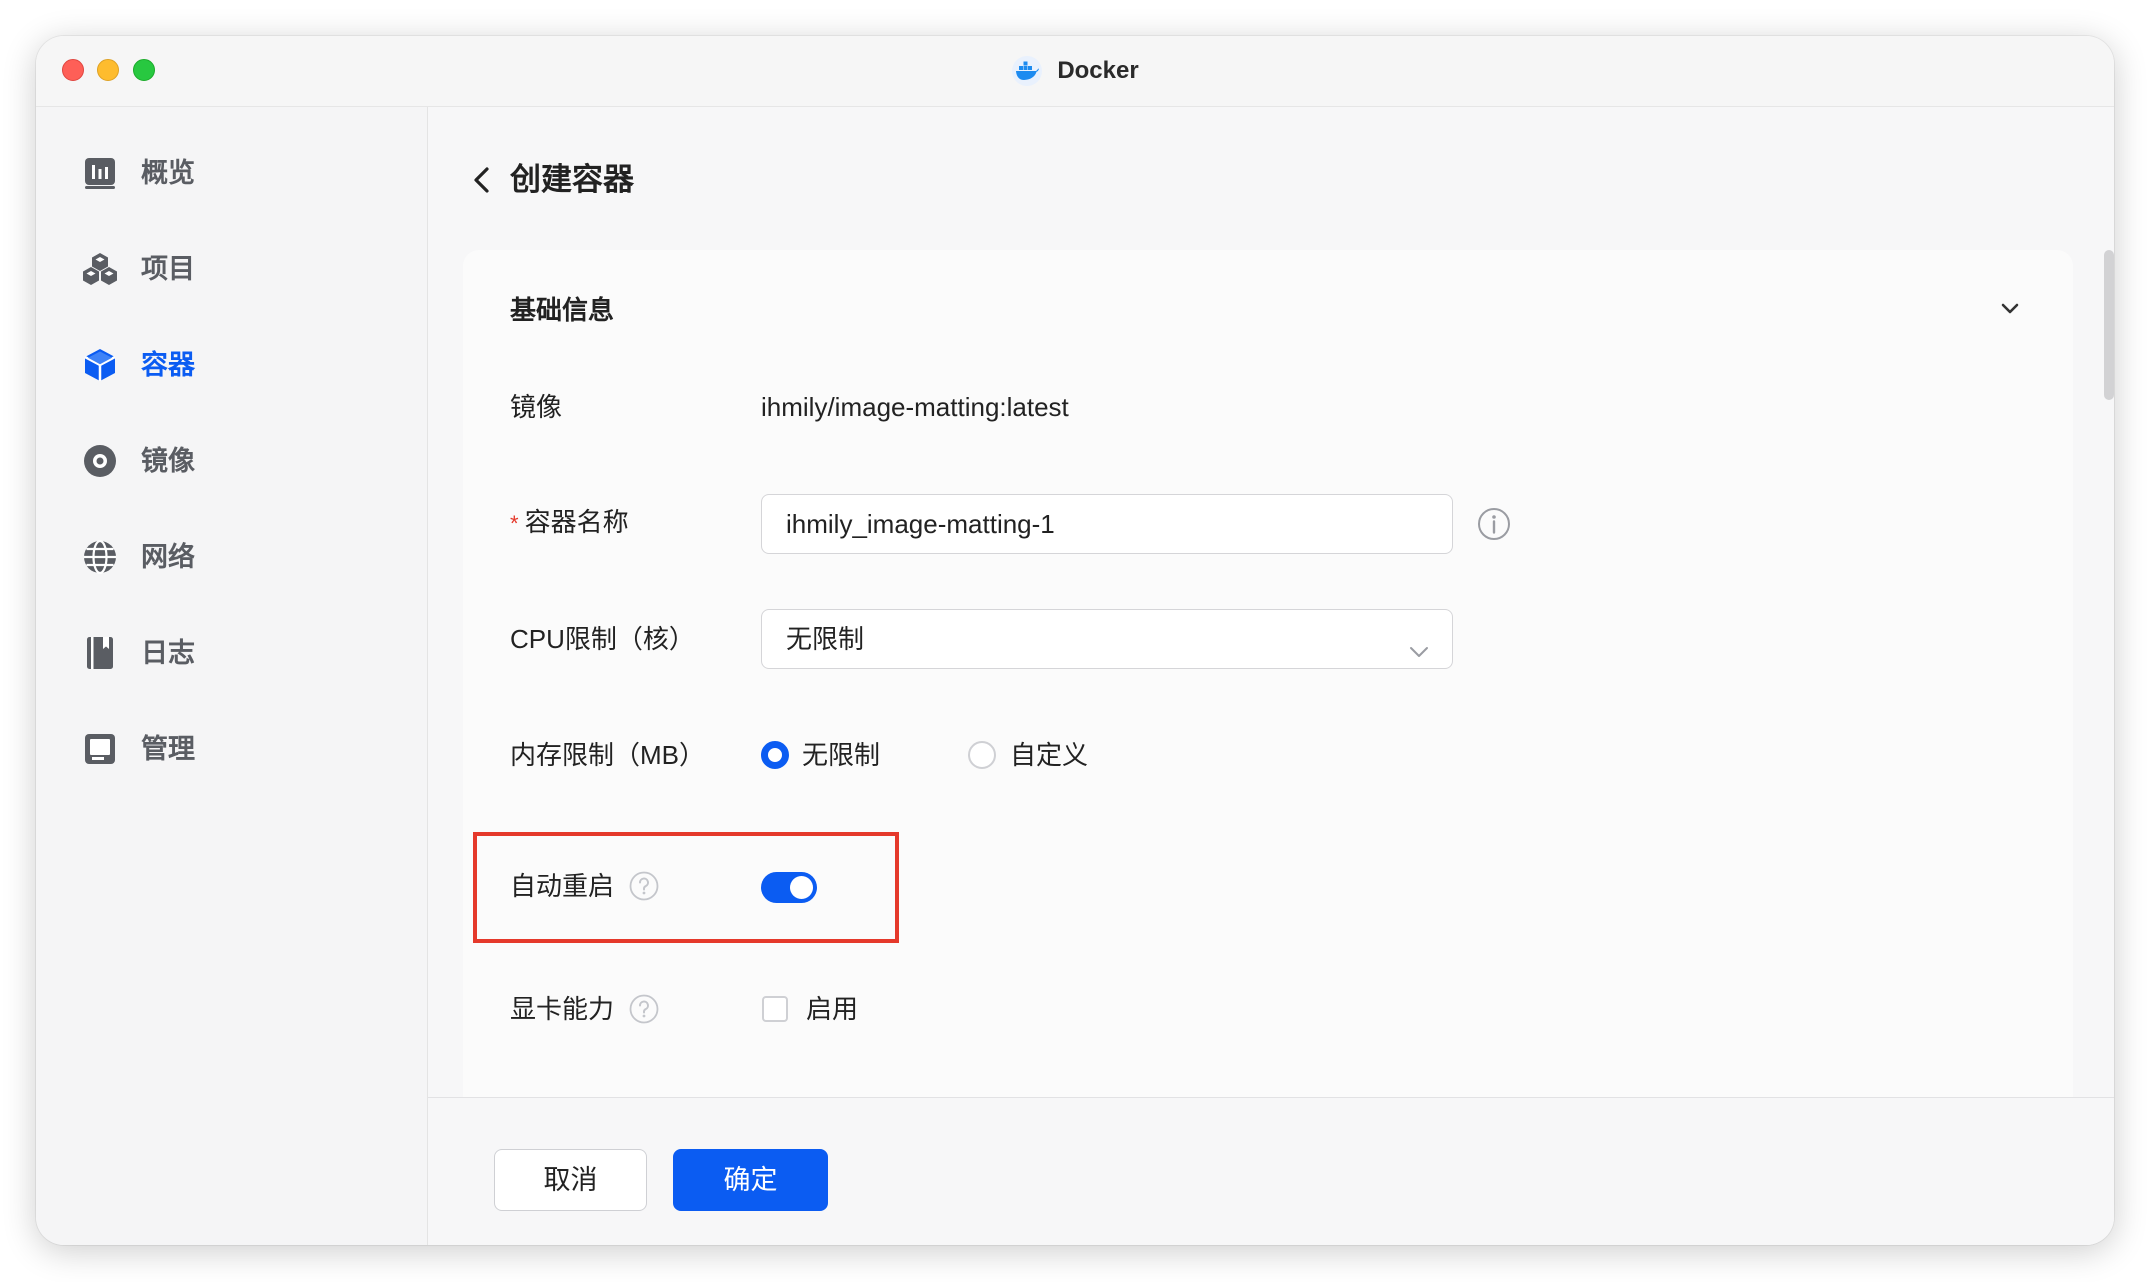 Image resolution: width=2150 pixels, height=1282 pixels. Describe the element at coordinates (2109, 325) in the screenshot. I see `scrollbar-thumb` at that location.